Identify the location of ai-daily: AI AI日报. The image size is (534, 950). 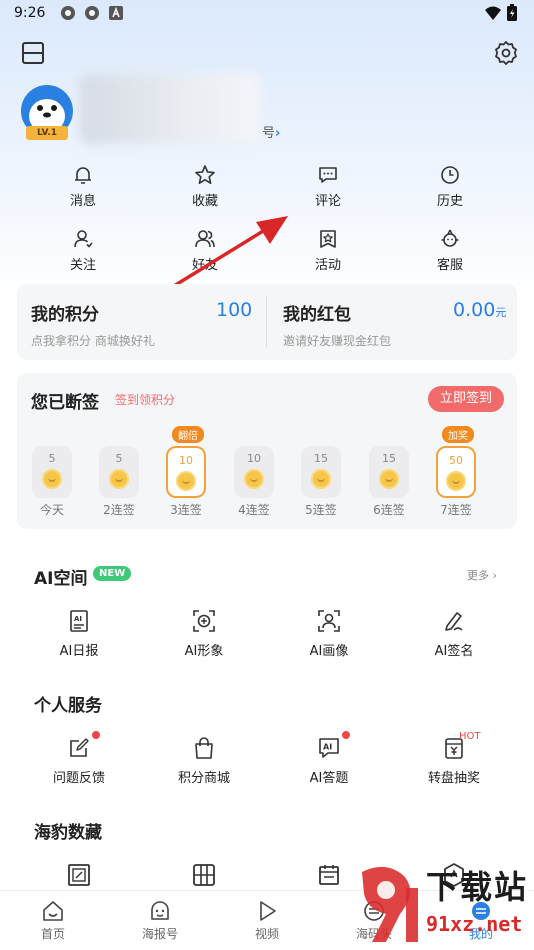
(79, 633).